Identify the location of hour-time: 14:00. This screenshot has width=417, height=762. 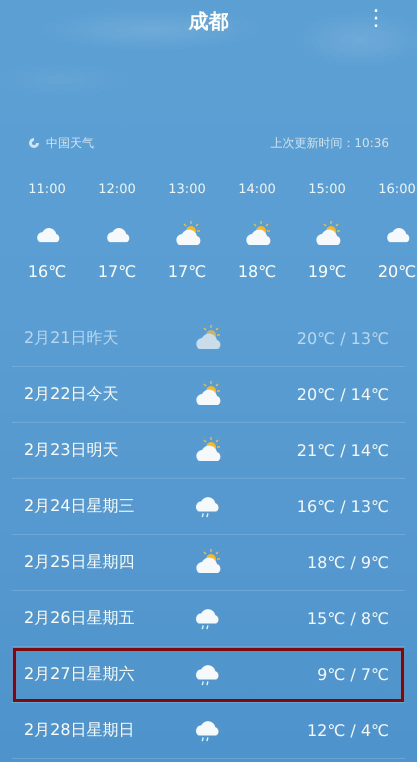
(257, 190).